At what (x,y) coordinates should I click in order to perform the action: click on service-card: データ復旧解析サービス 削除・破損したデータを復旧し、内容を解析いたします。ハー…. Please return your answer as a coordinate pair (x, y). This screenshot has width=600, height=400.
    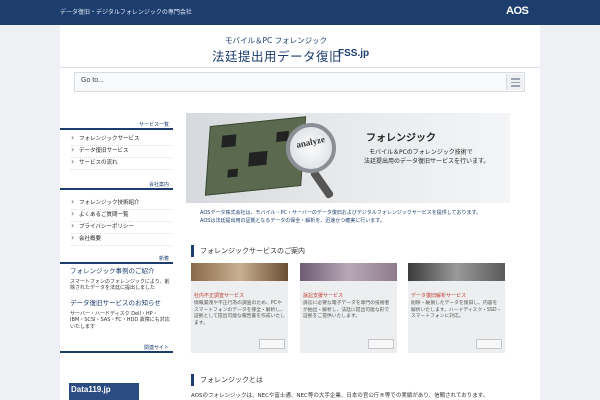
    Looking at the image, I should click on (456, 308).